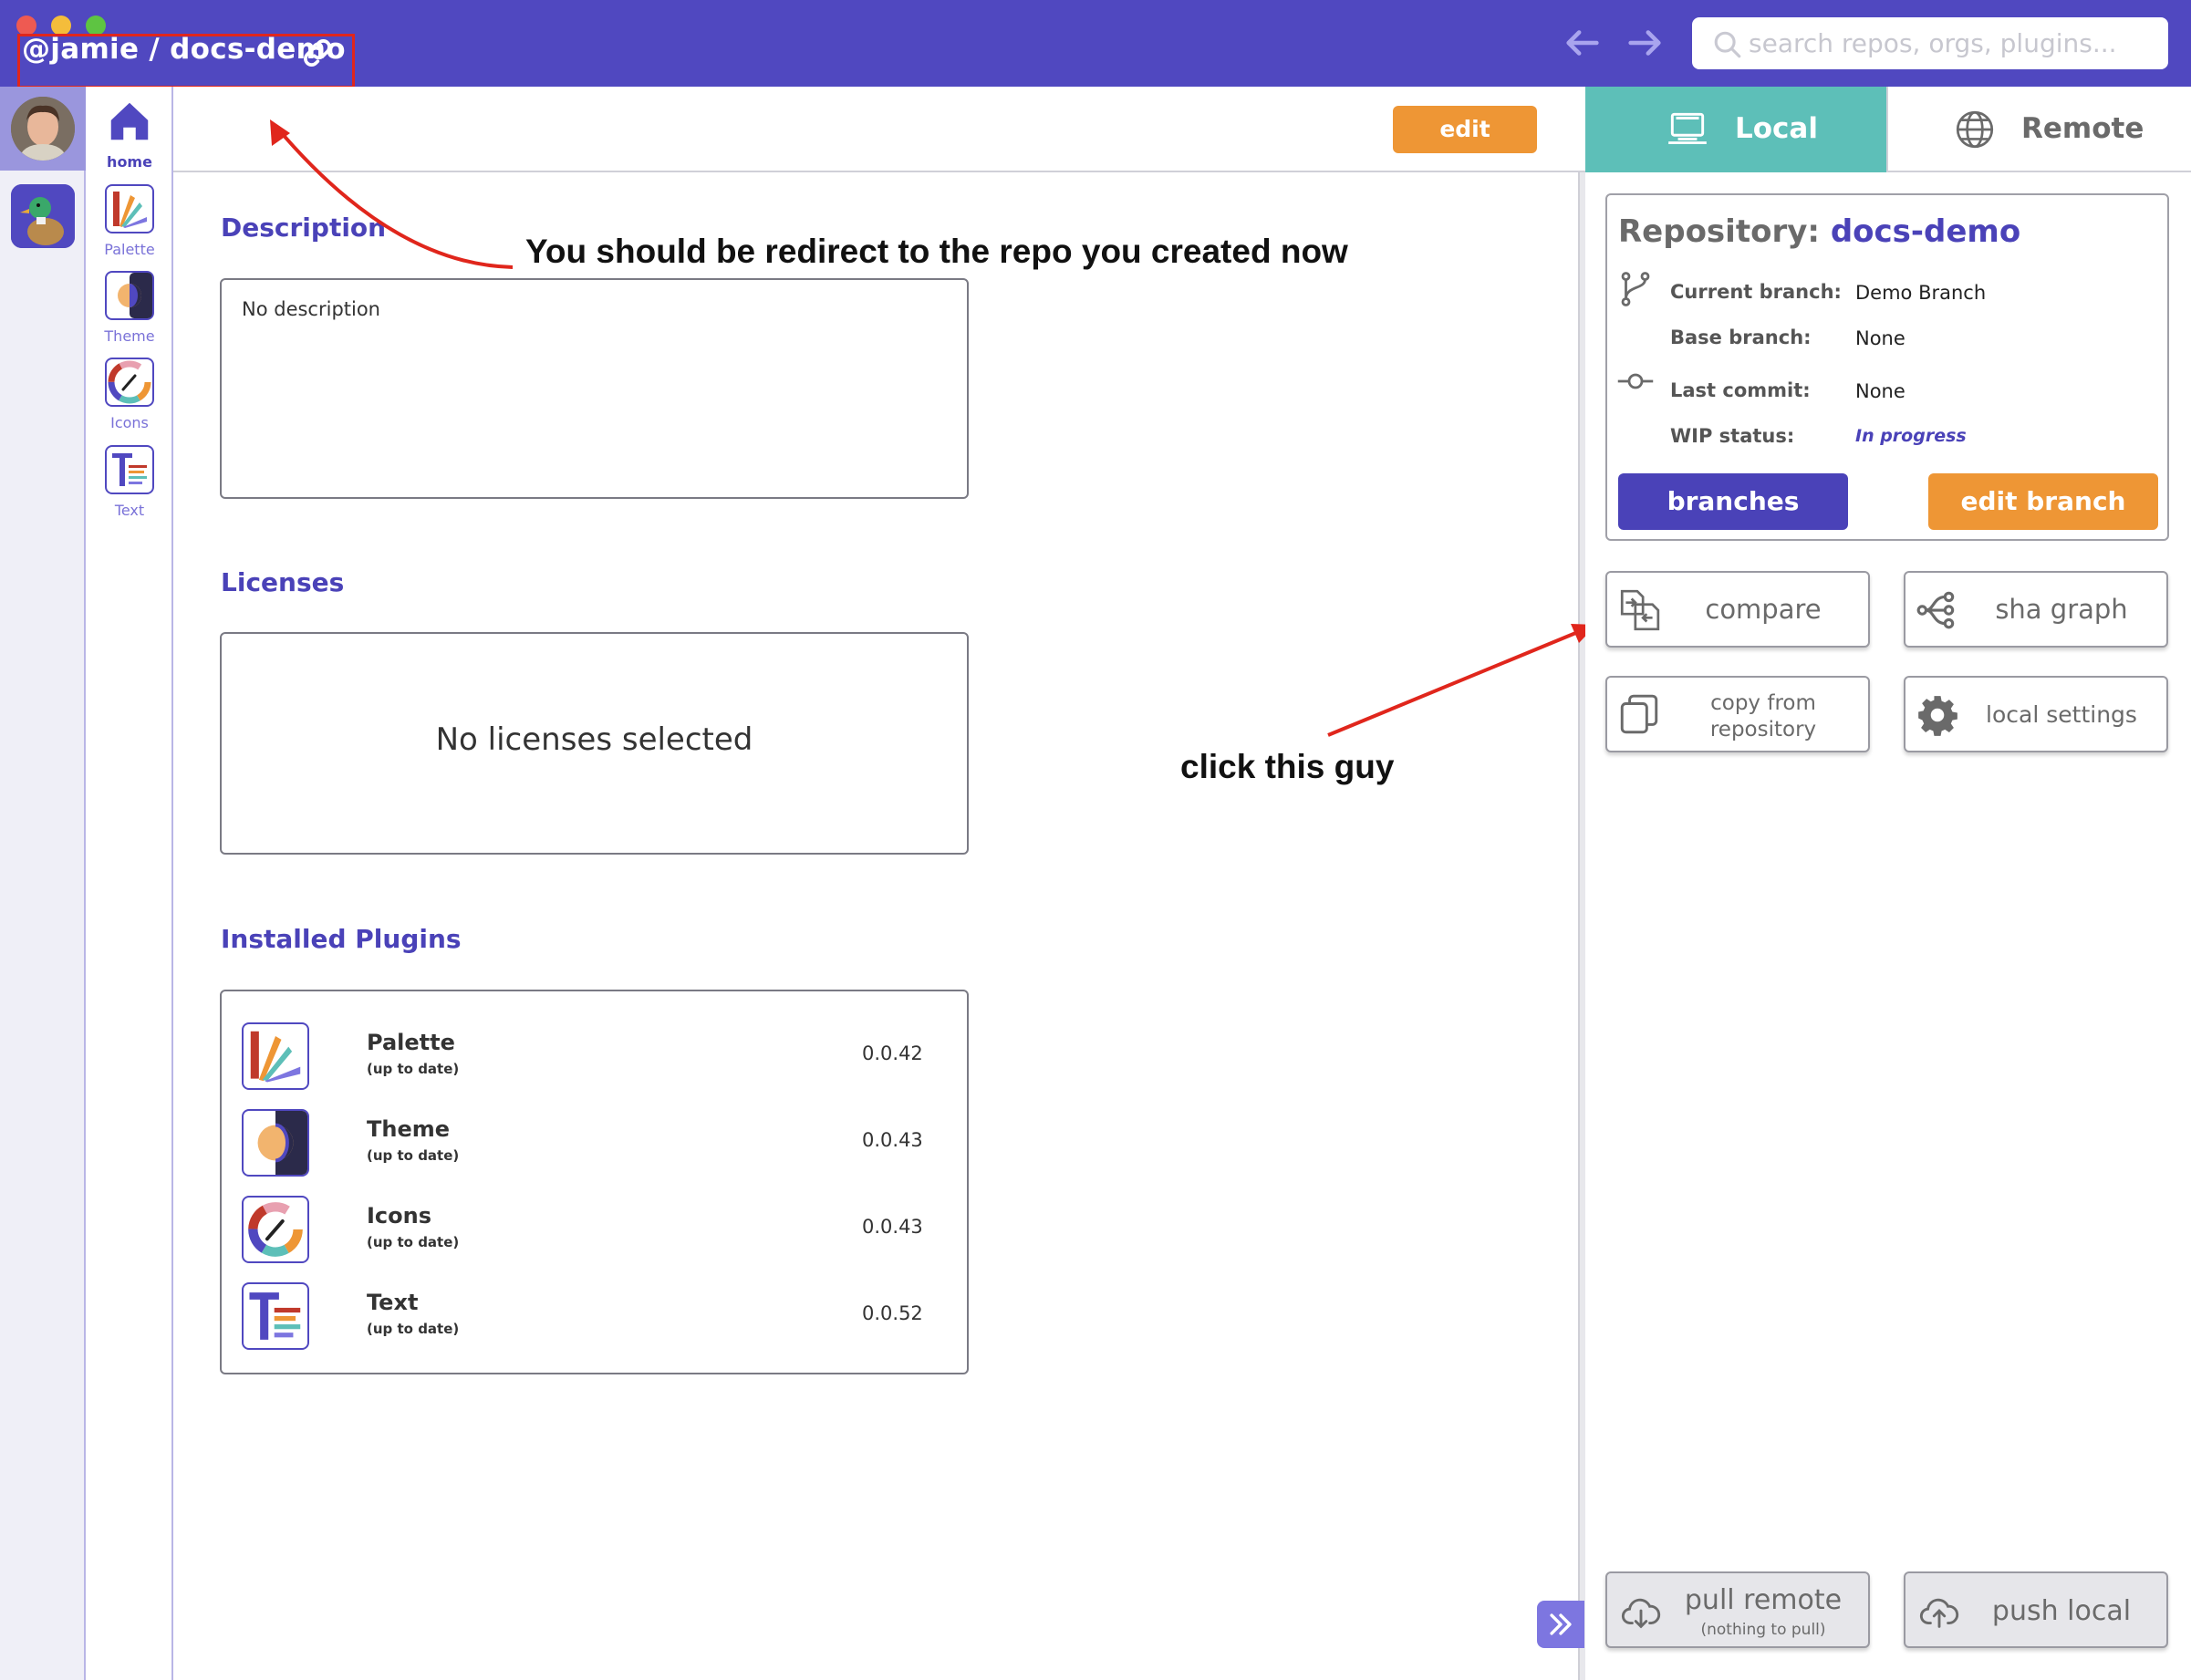  I want to click on globe-icon, so click(1975, 129).